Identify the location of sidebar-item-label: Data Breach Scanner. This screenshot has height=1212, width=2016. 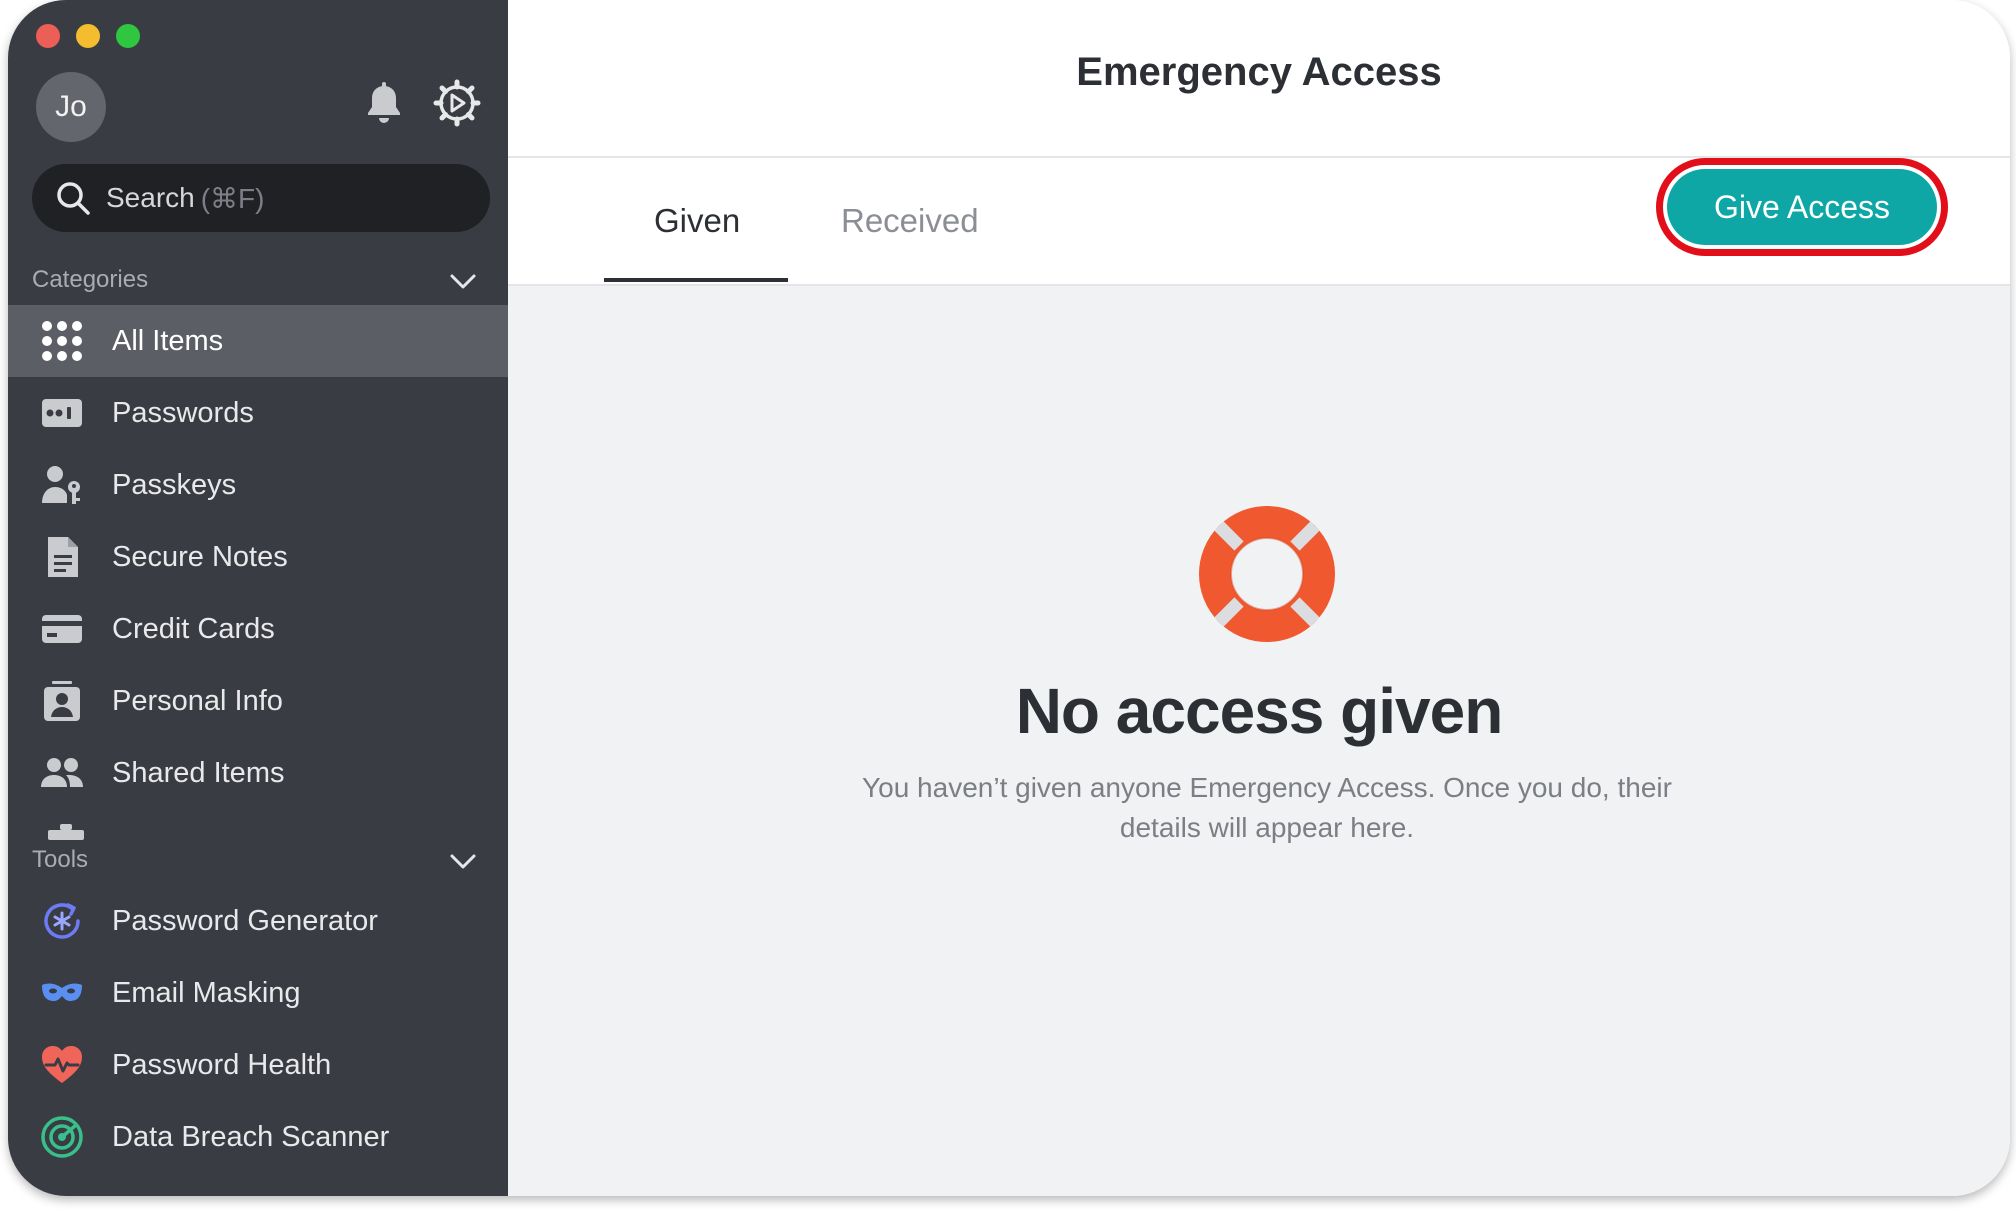
(251, 1136).